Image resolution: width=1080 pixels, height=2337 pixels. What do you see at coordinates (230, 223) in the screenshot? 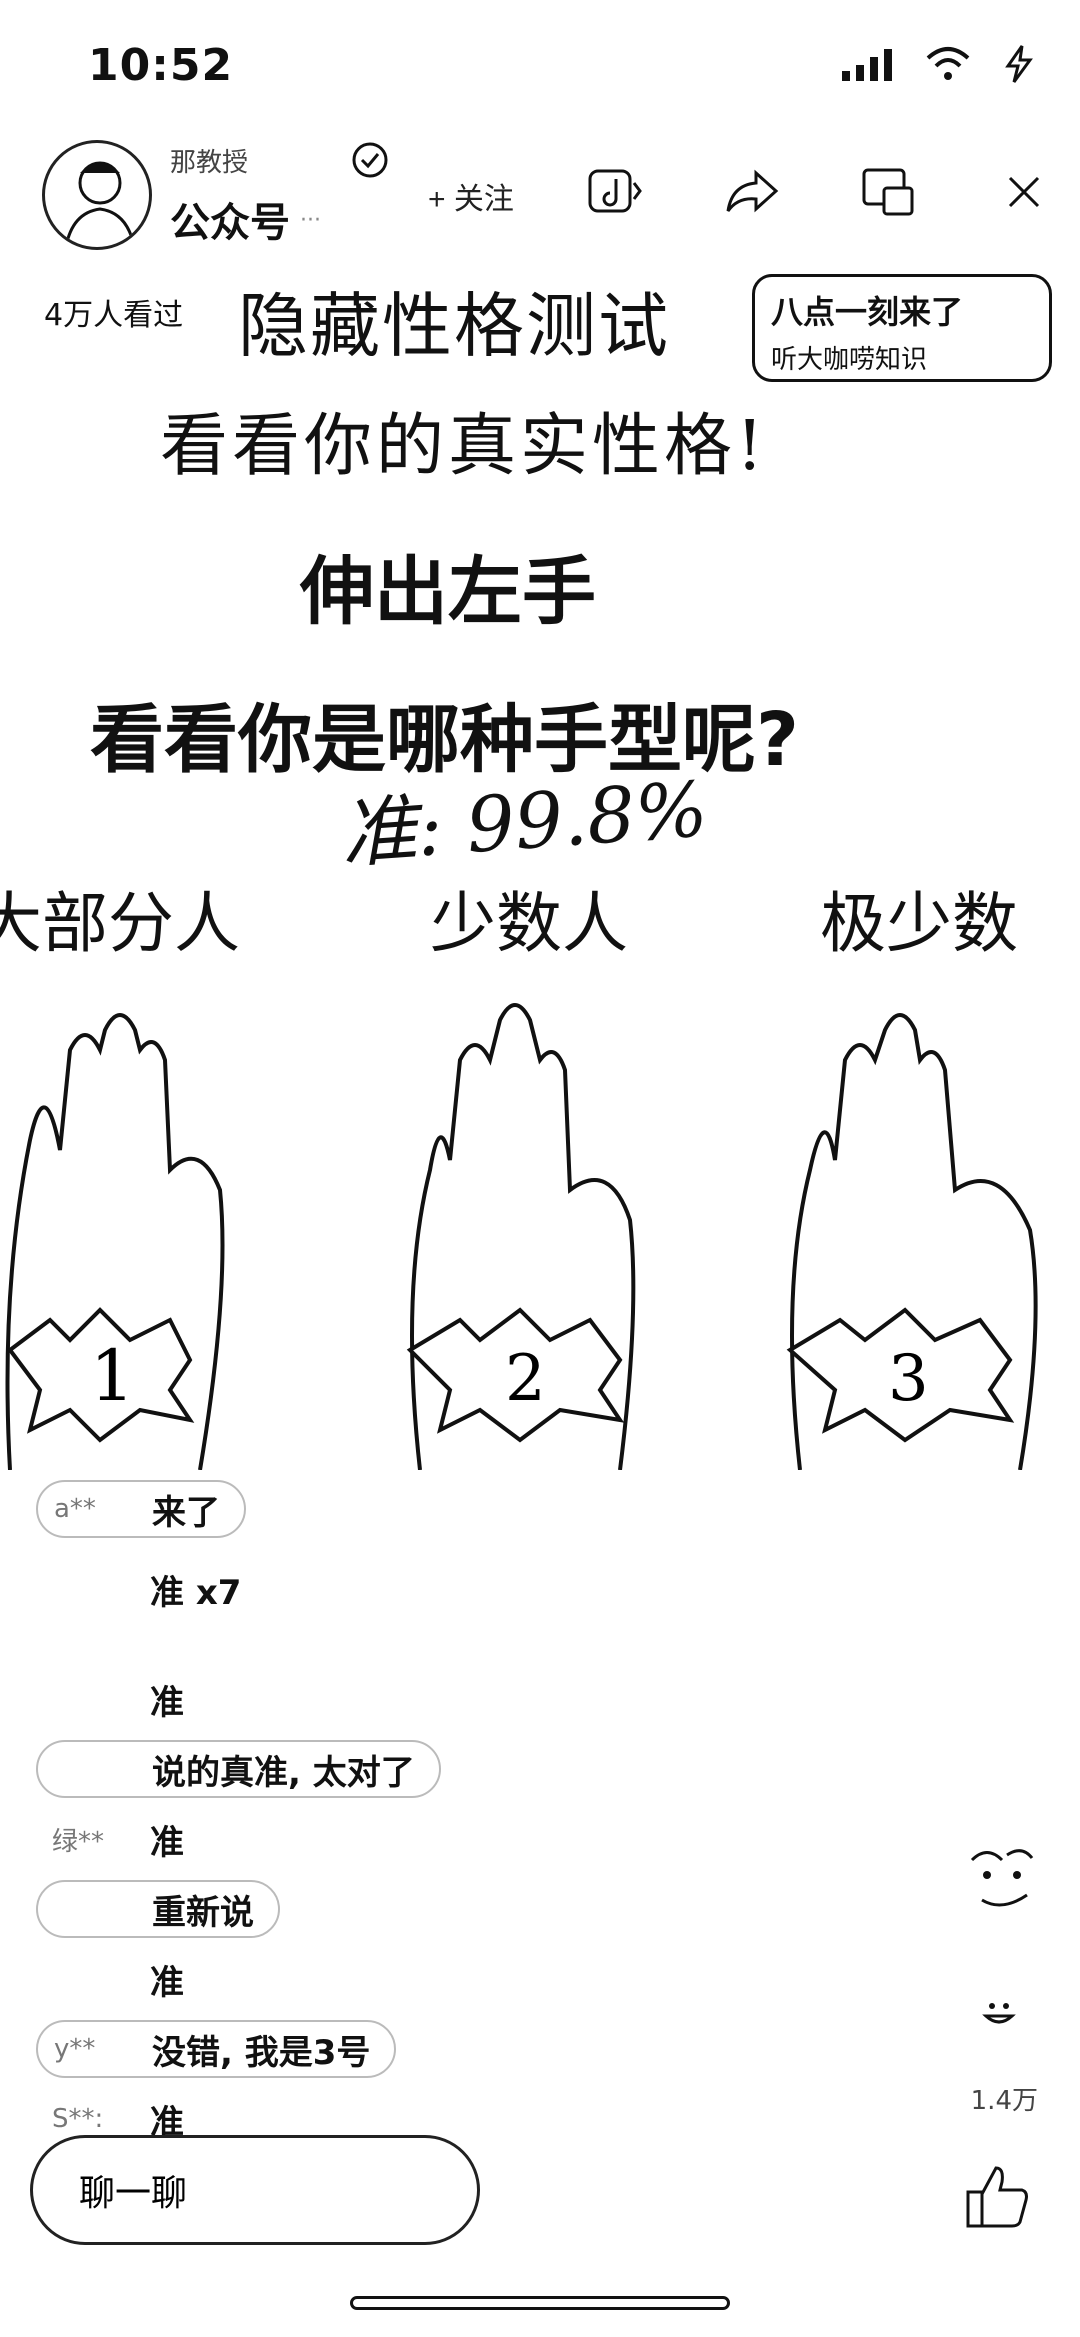
I see `account-type: 公众号` at bounding box center [230, 223].